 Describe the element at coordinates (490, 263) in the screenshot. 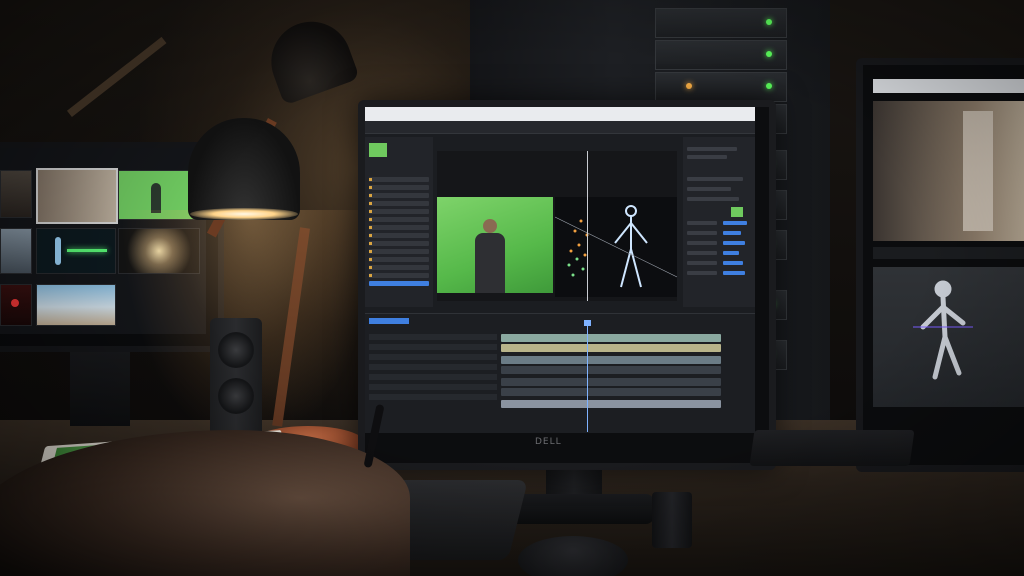

I see `actor-body` at that location.